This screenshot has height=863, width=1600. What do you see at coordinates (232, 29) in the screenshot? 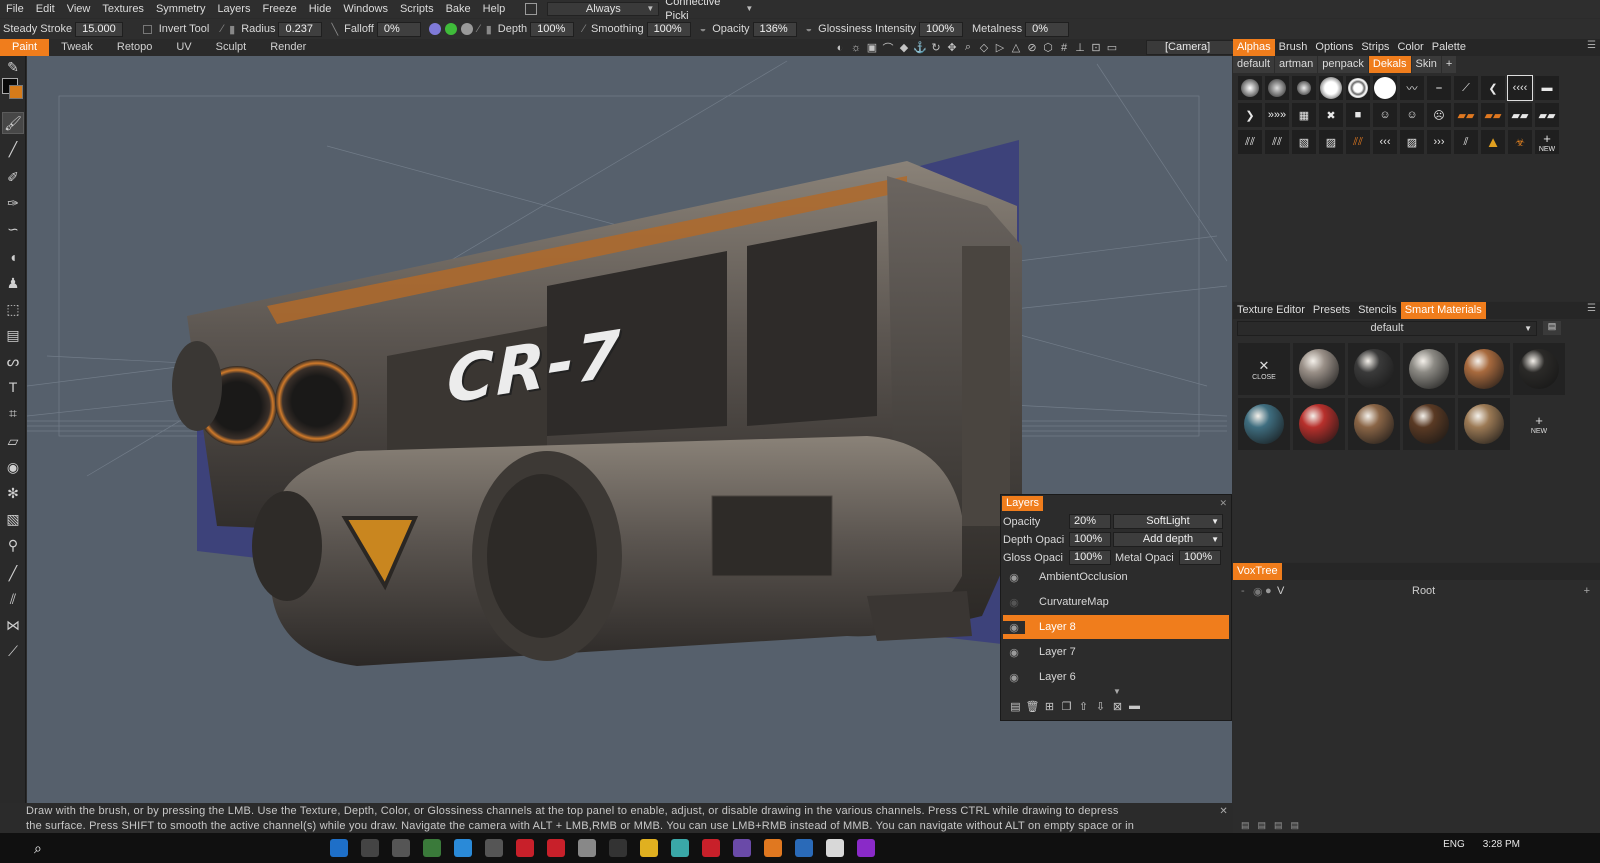
I see `lock-icon: ▮` at bounding box center [232, 29].